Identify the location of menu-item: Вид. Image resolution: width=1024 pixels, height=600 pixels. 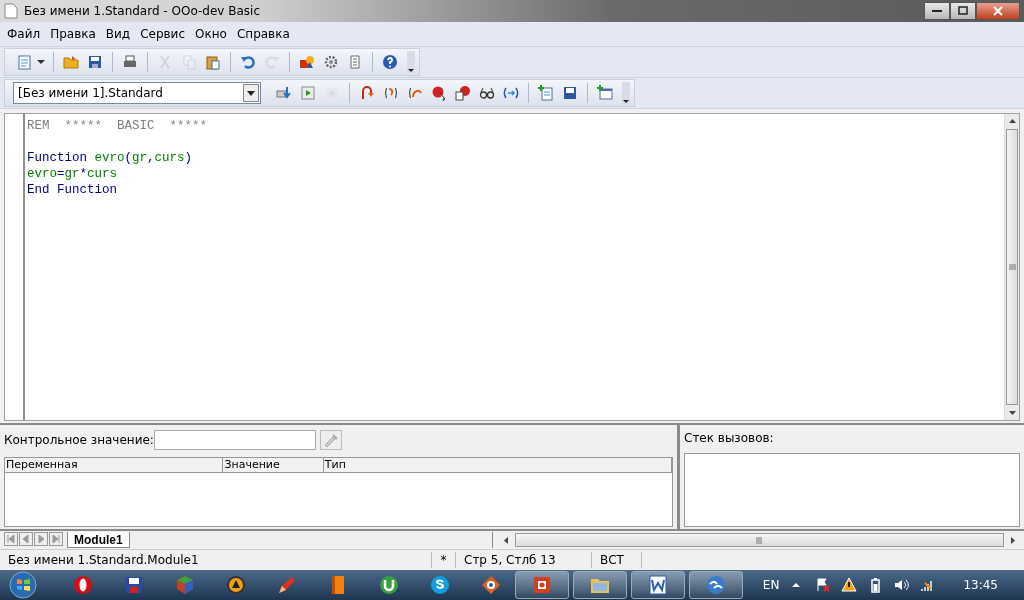
(118, 34).